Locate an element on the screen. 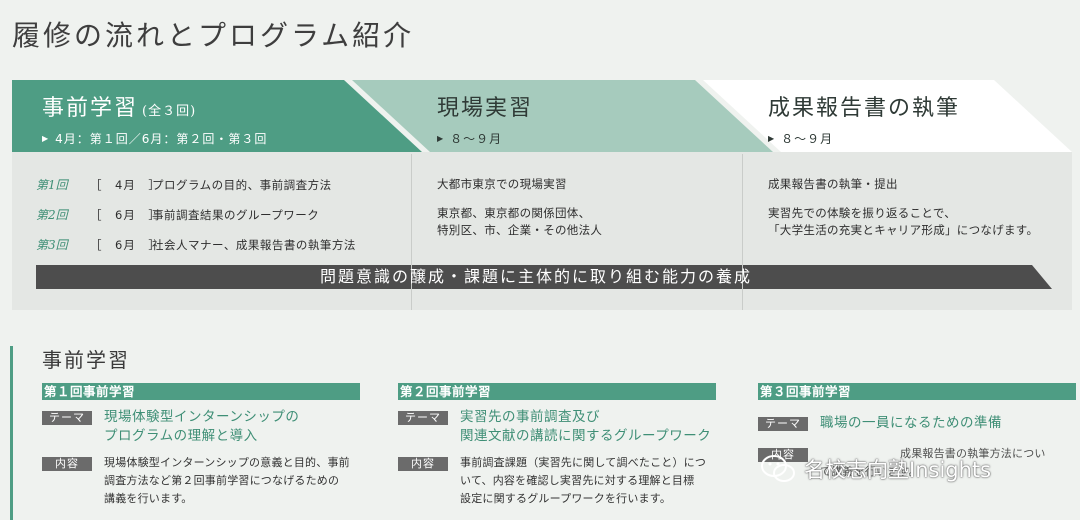 The image size is (1080, 520). content-line: いて、内容を確認し実習先に対する理解と目標 is located at coordinates (577, 480).